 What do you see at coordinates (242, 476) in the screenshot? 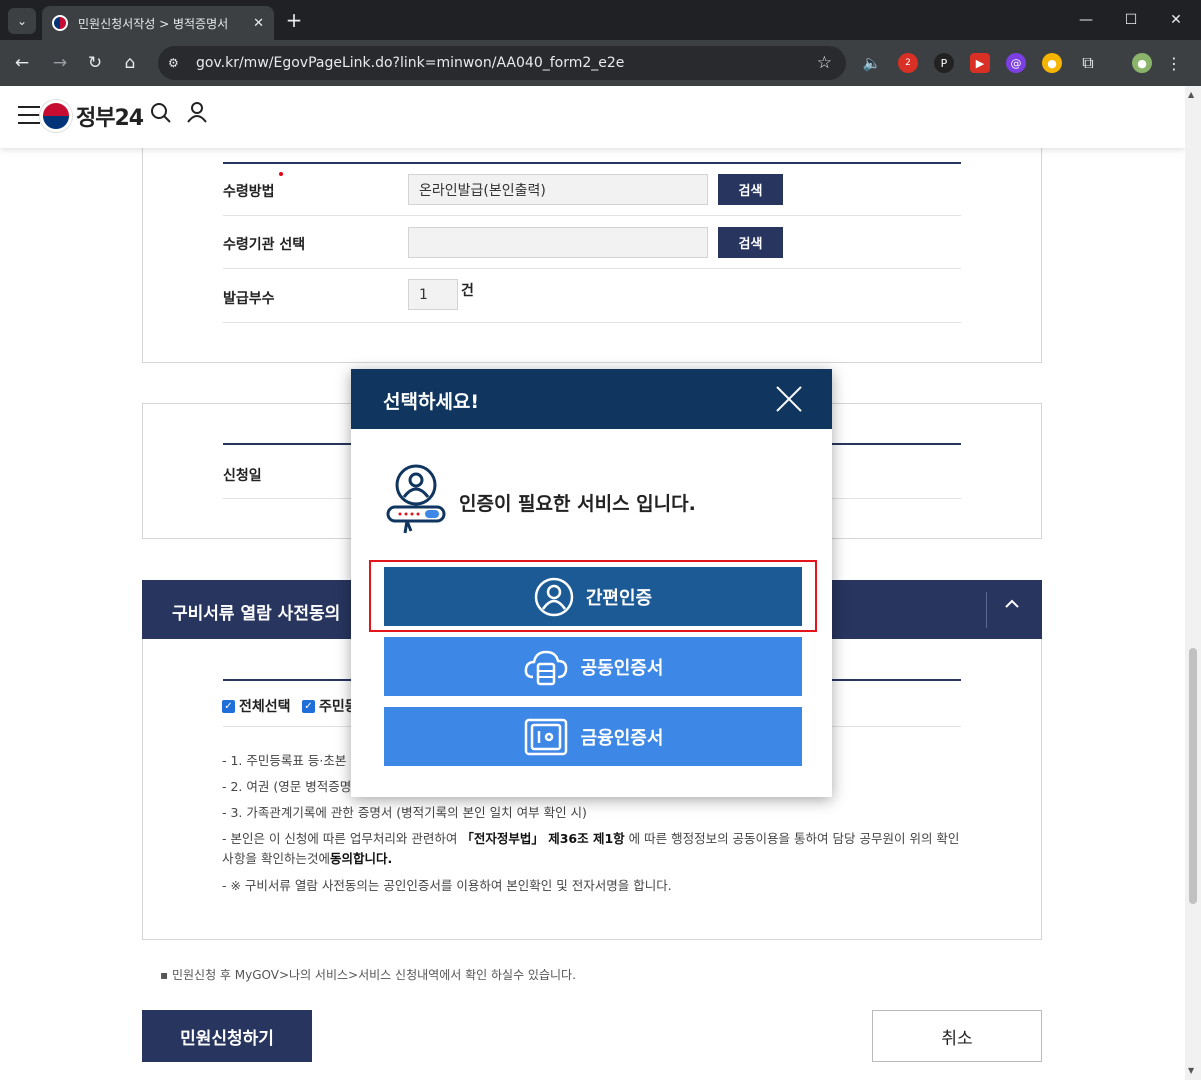
I see `apply-date-label: 신청일` at bounding box center [242, 476].